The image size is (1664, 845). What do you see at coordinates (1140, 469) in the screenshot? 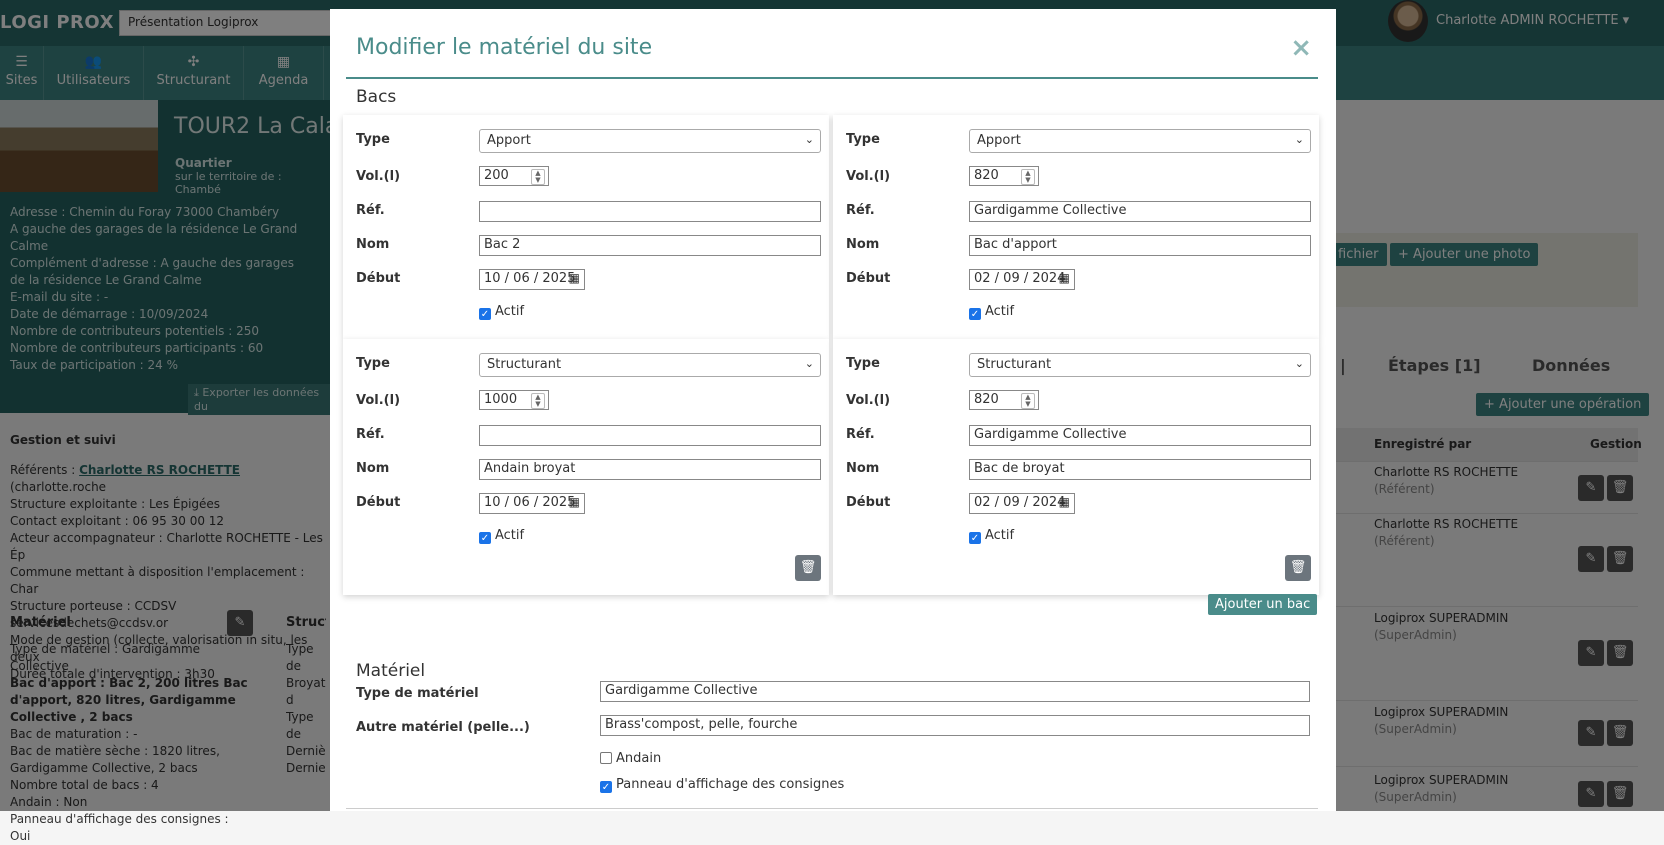
I see `bac-nom-input: Bac de broyat` at bounding box center [1140, 469].